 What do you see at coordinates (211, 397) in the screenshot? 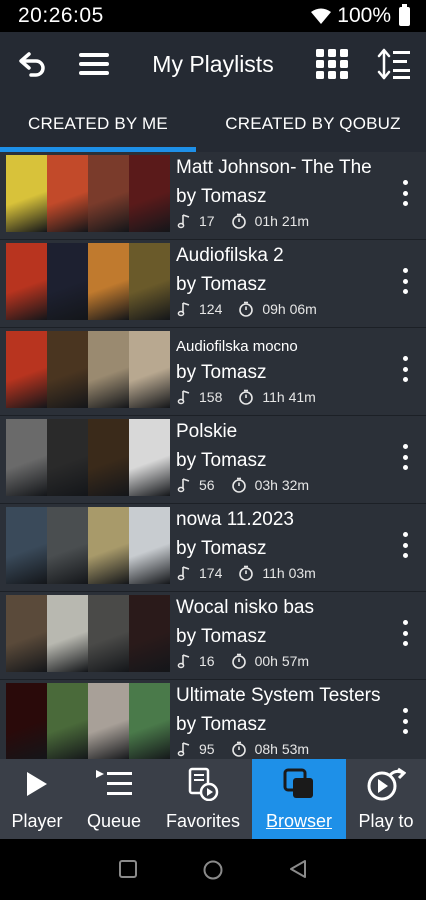
I see `track-count: 158` at bounding box center [211, 397].